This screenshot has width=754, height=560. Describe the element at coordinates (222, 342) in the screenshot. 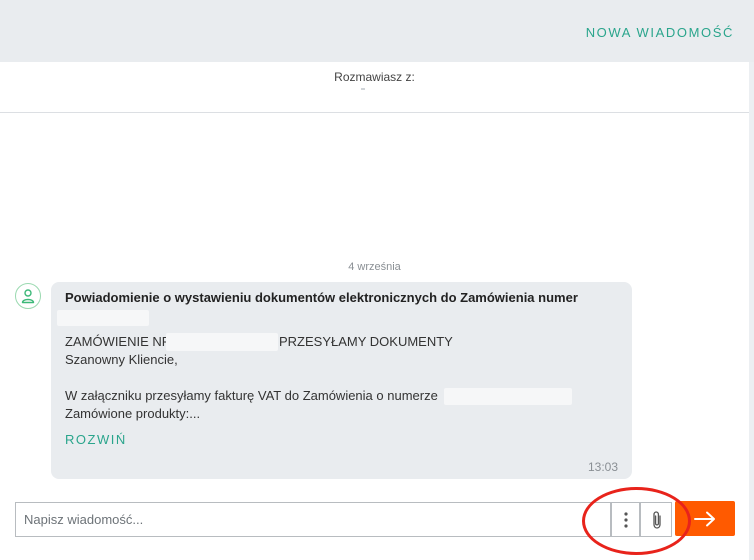

I see `redacted-order-id` at that location.